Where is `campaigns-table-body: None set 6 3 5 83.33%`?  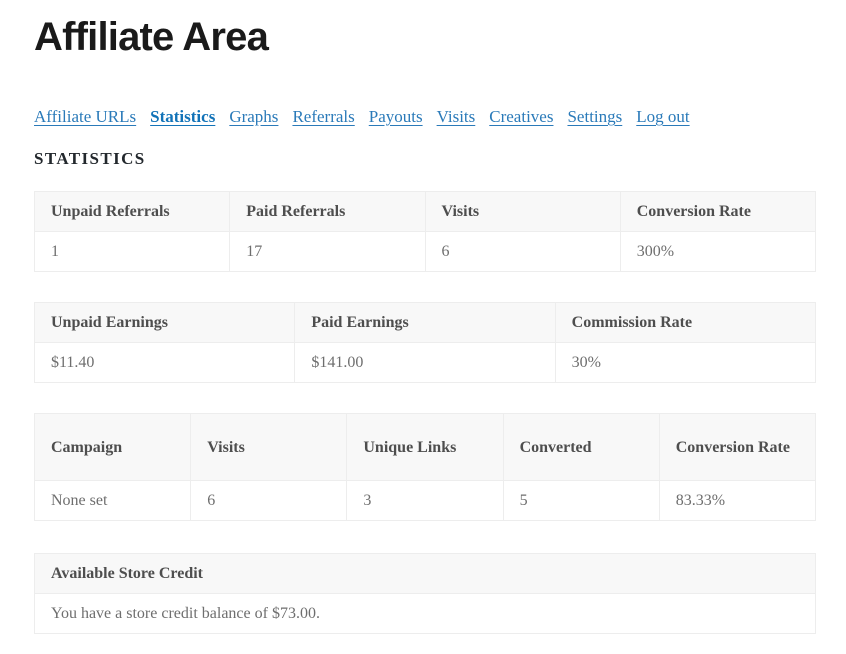 campaigns-table-body: None set 6 3 5 83.33% is located at coordinates (425, 500).